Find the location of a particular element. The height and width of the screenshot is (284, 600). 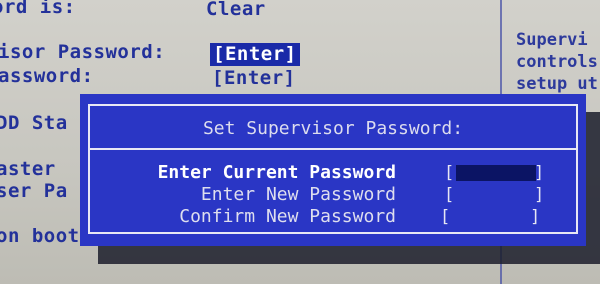

supervisor-password-label: isor Password: is located at coordinates (82, 52).